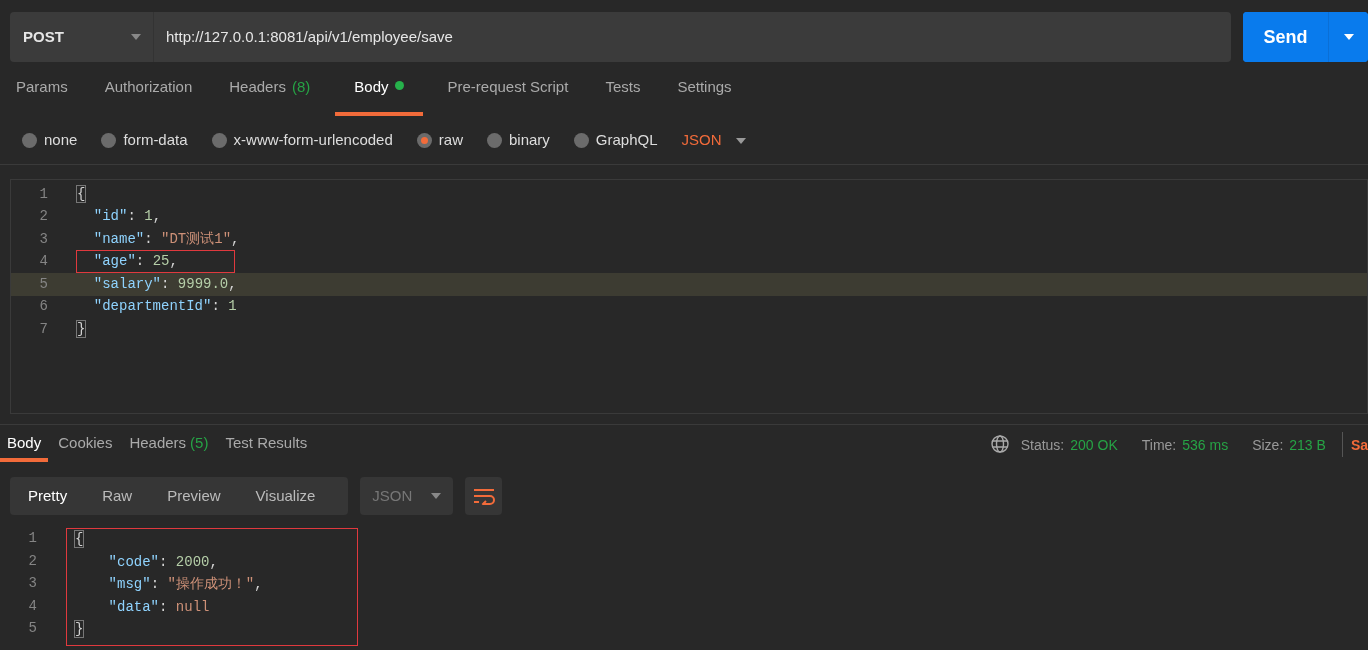  Describe the element at coordinates (43, 329) in the screenshot. I see `line-number: 7` at that location.